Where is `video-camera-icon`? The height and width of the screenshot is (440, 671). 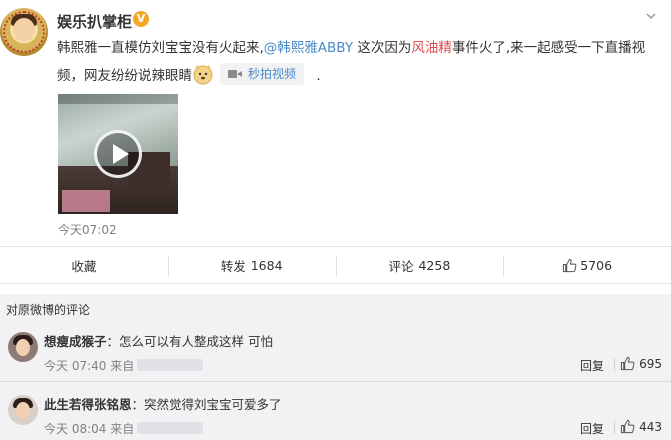
video-camera-icon is located at coordinates (235, 74).